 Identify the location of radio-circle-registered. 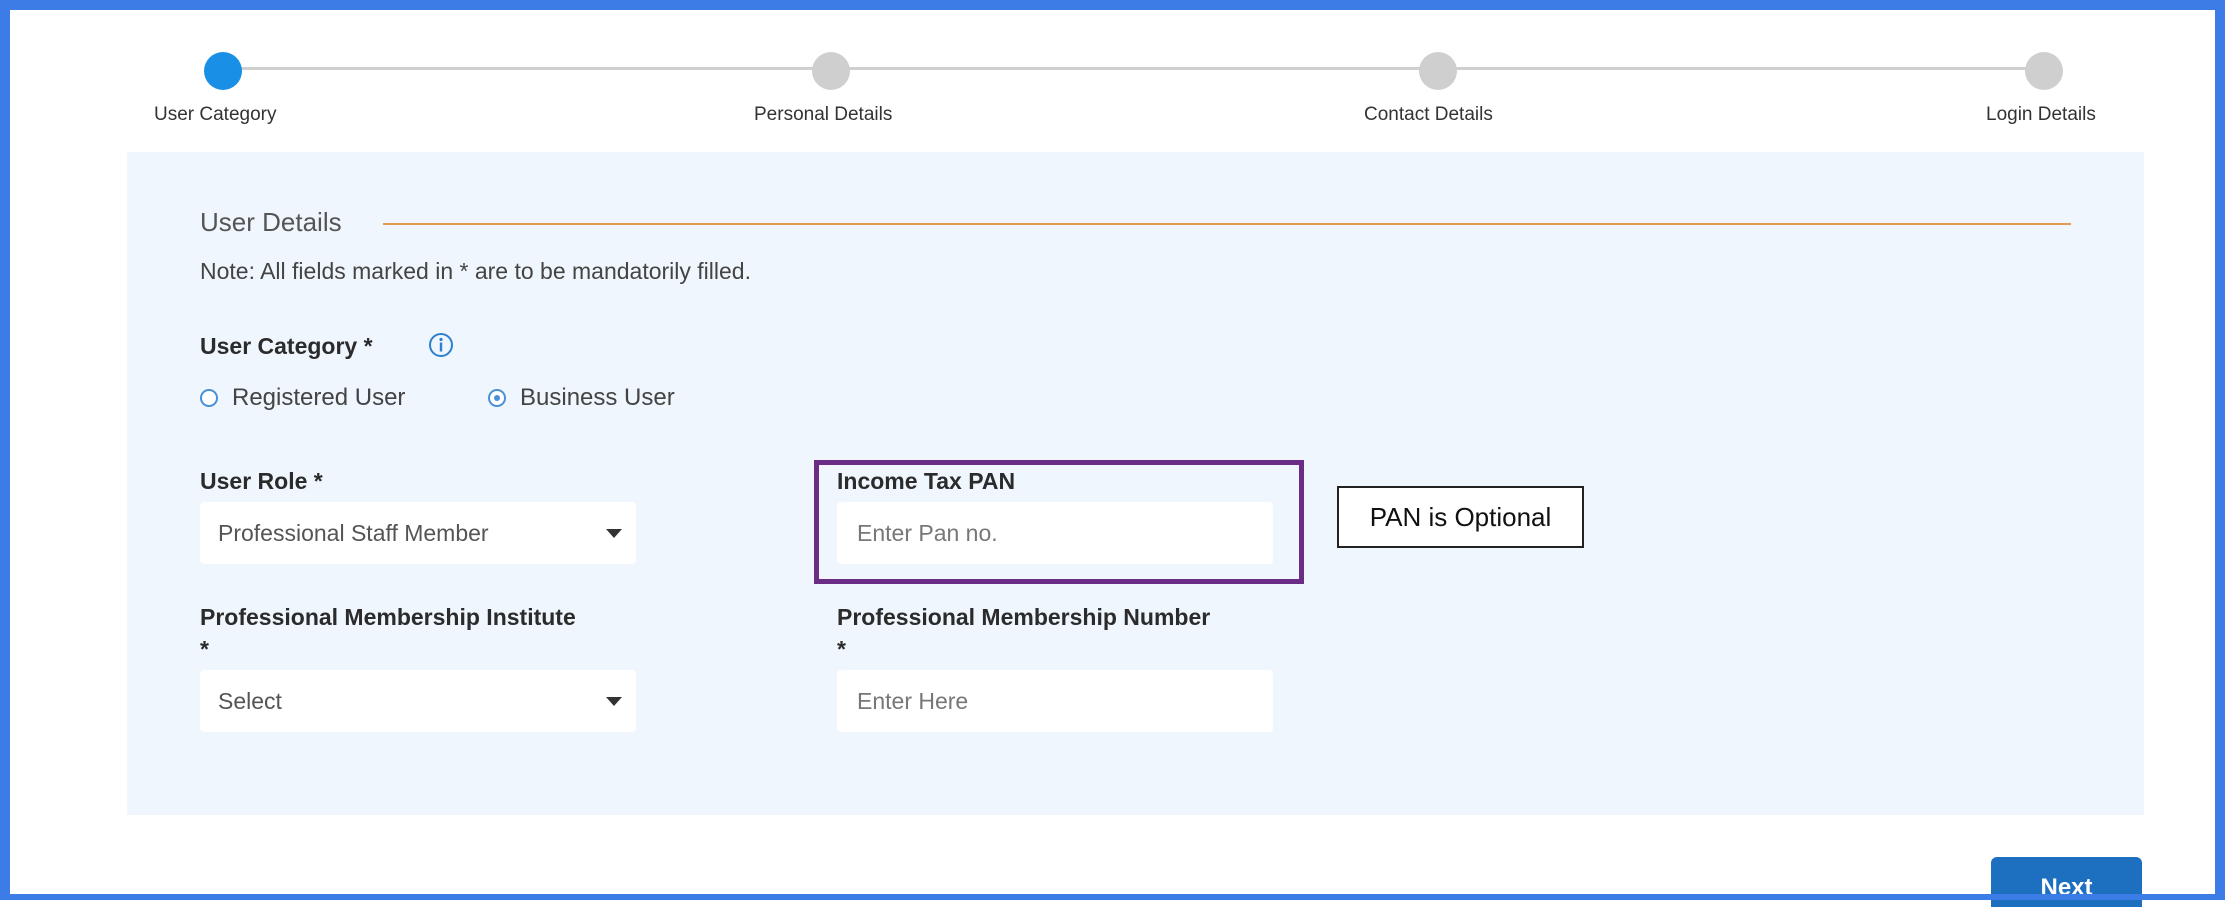
(209, 398).